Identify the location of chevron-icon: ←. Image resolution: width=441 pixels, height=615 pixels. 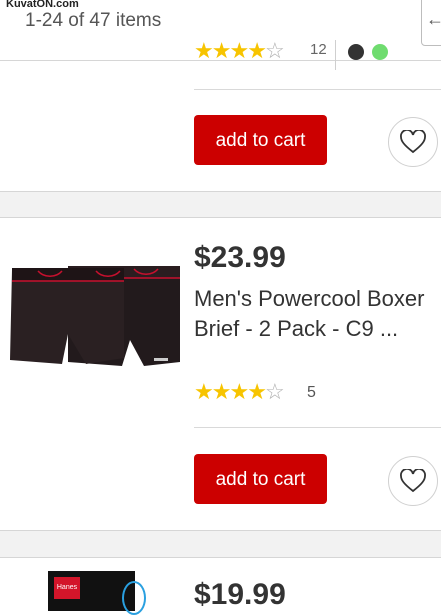
(433, 19).